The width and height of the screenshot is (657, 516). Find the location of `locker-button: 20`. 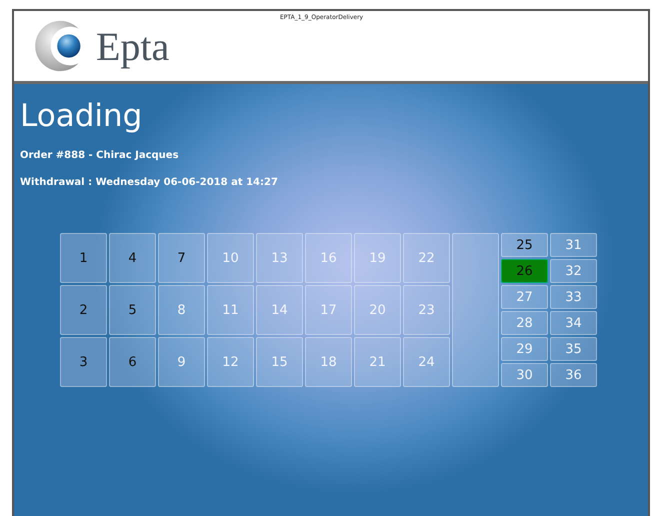

locker-button: 20 is located at coordinates (377, 310).